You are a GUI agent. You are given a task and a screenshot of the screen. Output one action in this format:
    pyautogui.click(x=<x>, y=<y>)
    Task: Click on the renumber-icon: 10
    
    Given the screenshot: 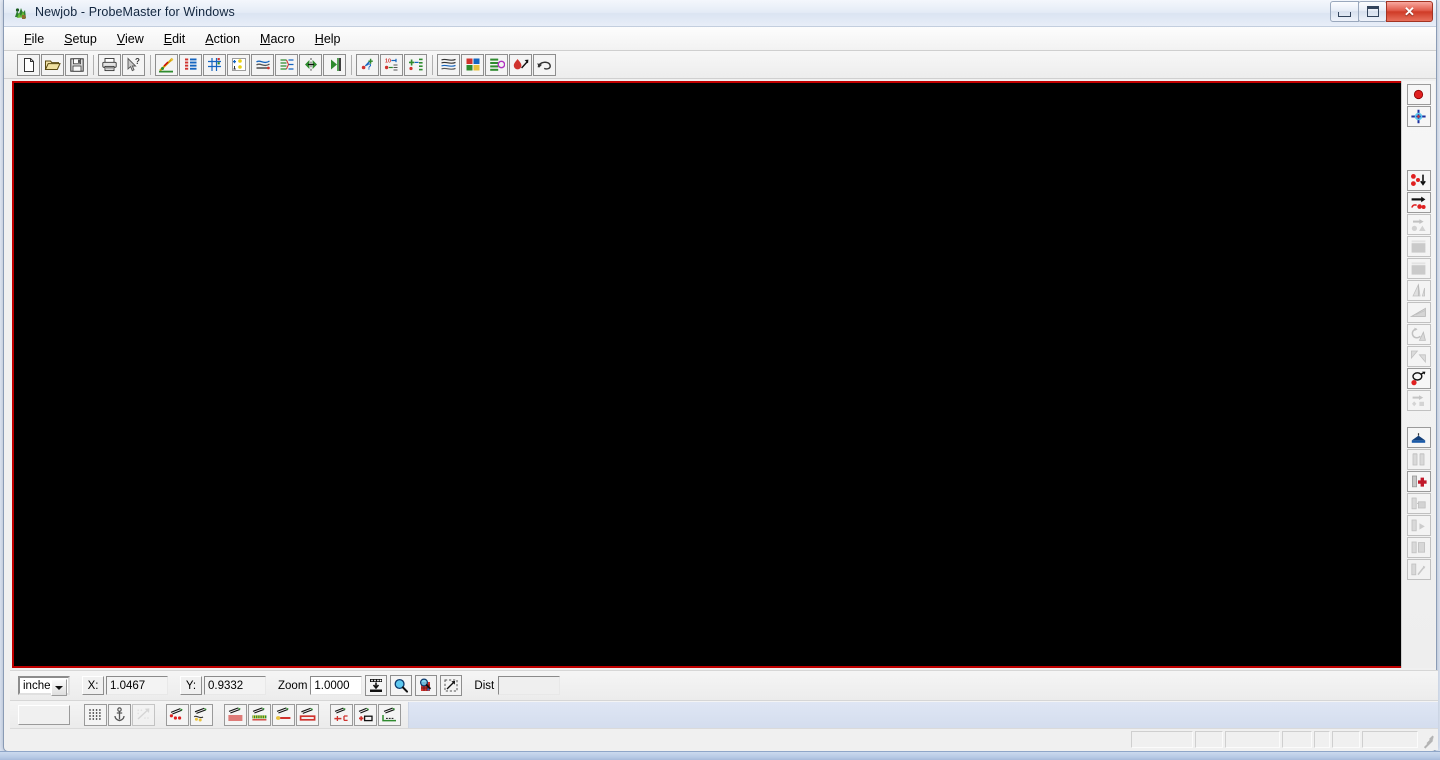 What is the action you would take?
    pyautogui.click(x=392, y=64)
    